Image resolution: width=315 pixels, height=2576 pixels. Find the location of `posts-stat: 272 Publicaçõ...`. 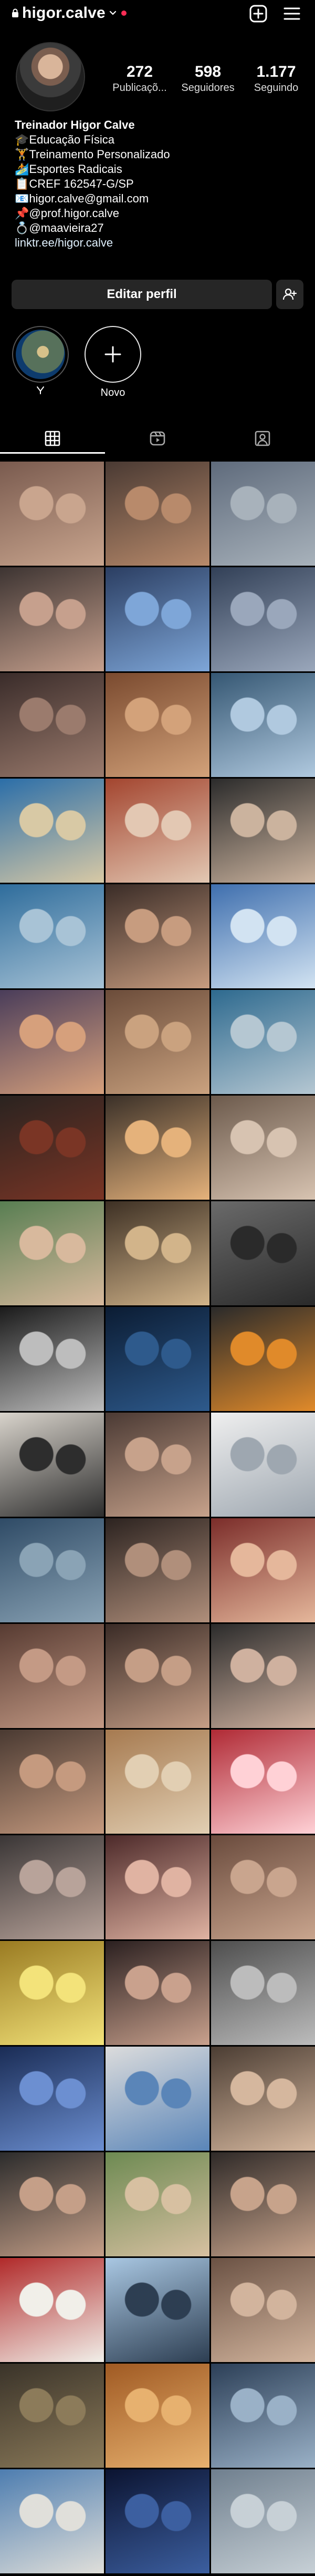

posts-stat: 272 Publicaçõ... is located at coordinates (139, 78).